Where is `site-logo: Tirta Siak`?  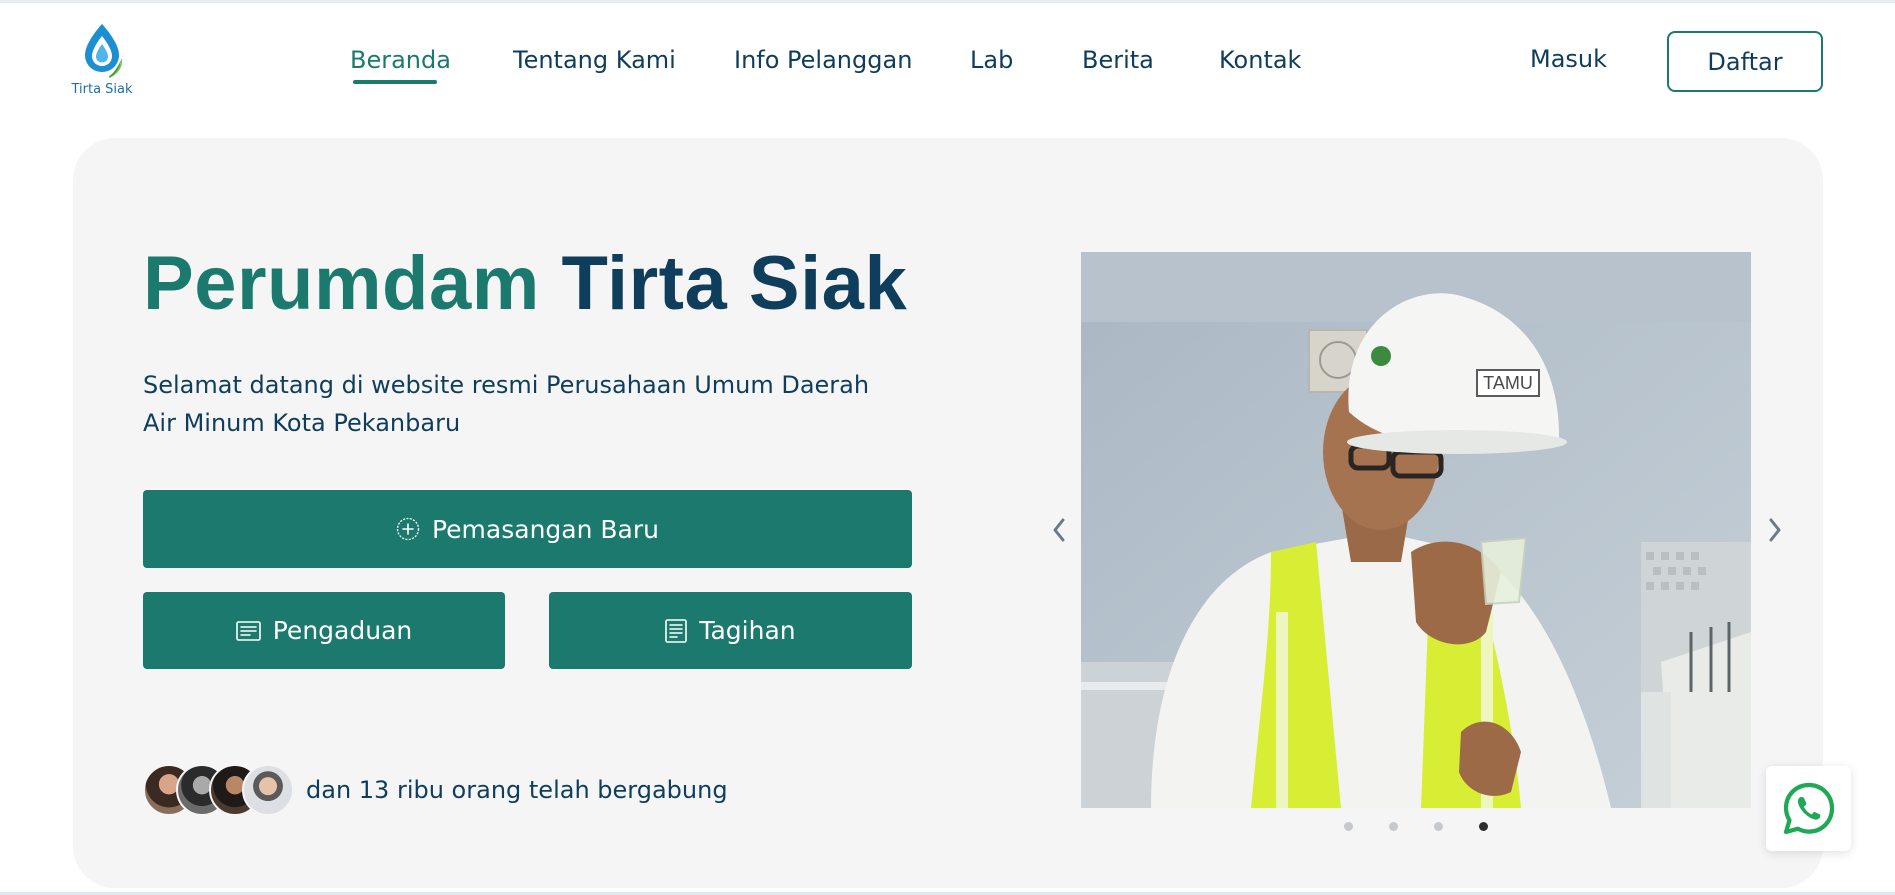
site-logo: Tirta Siak is located at coordinates (102, 62).